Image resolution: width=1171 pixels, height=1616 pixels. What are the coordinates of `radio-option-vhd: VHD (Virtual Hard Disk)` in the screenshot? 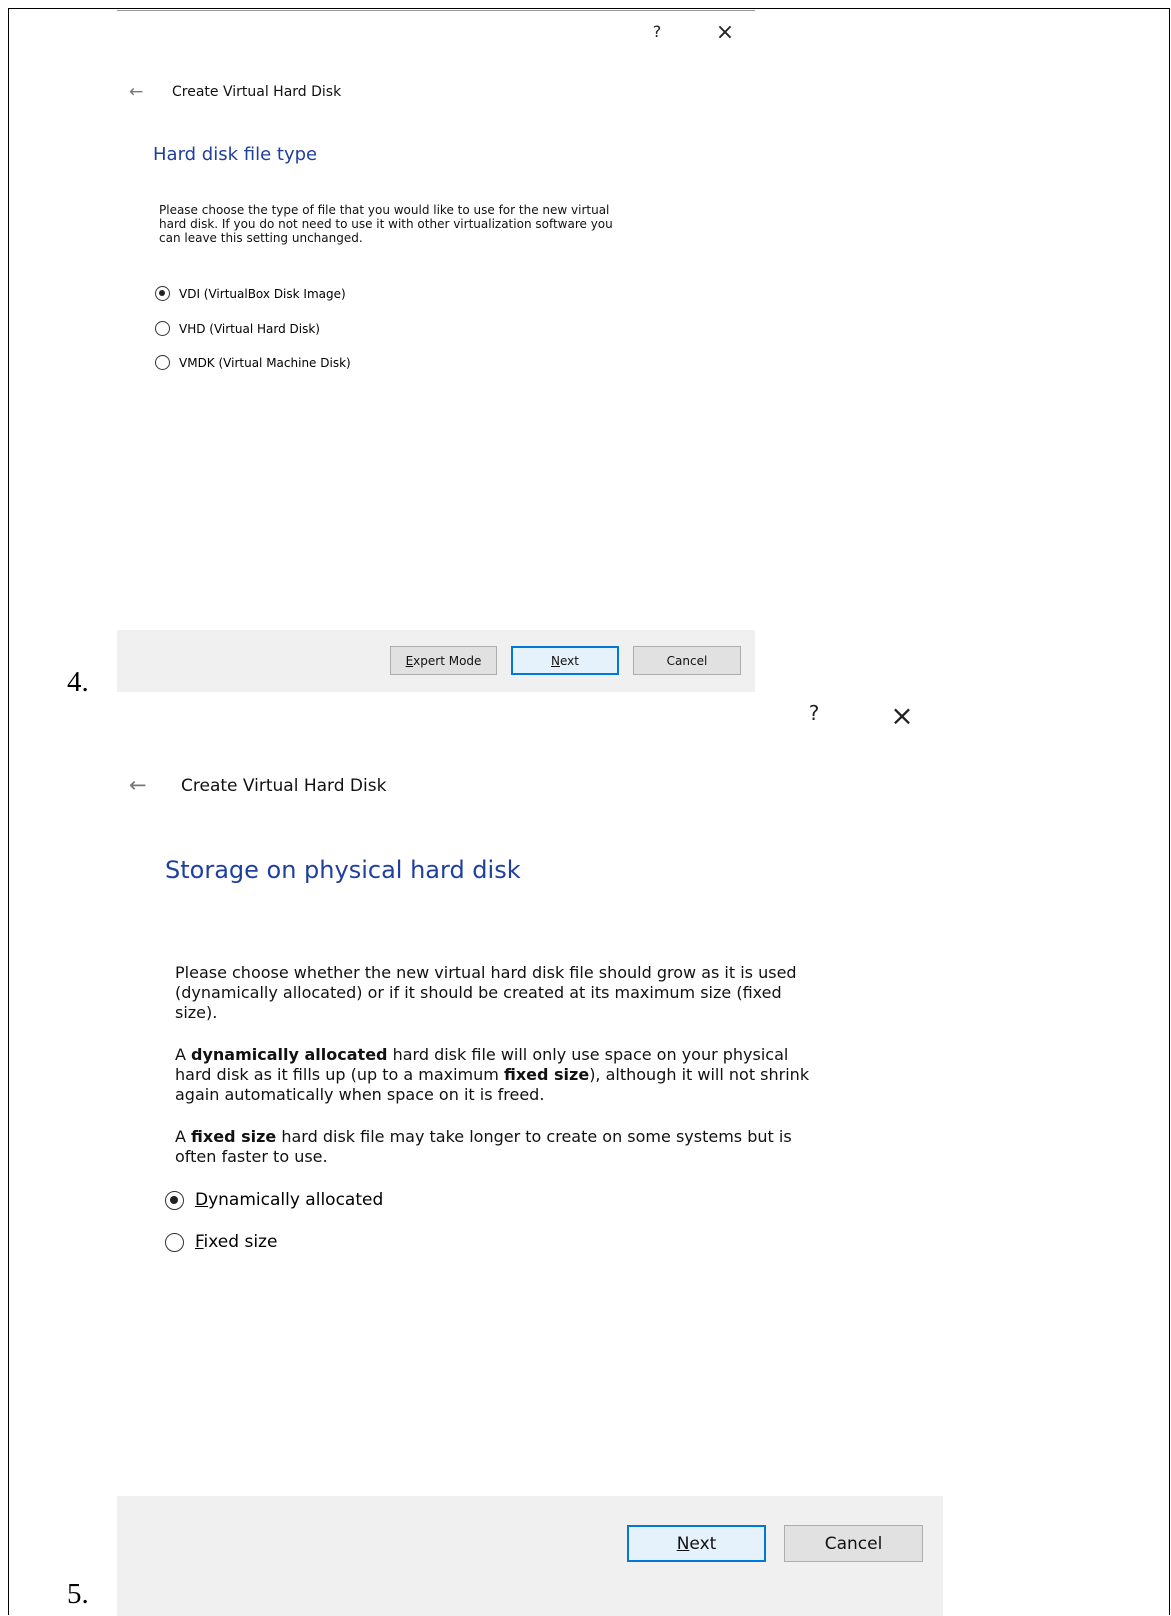 It's located at (237, 328).